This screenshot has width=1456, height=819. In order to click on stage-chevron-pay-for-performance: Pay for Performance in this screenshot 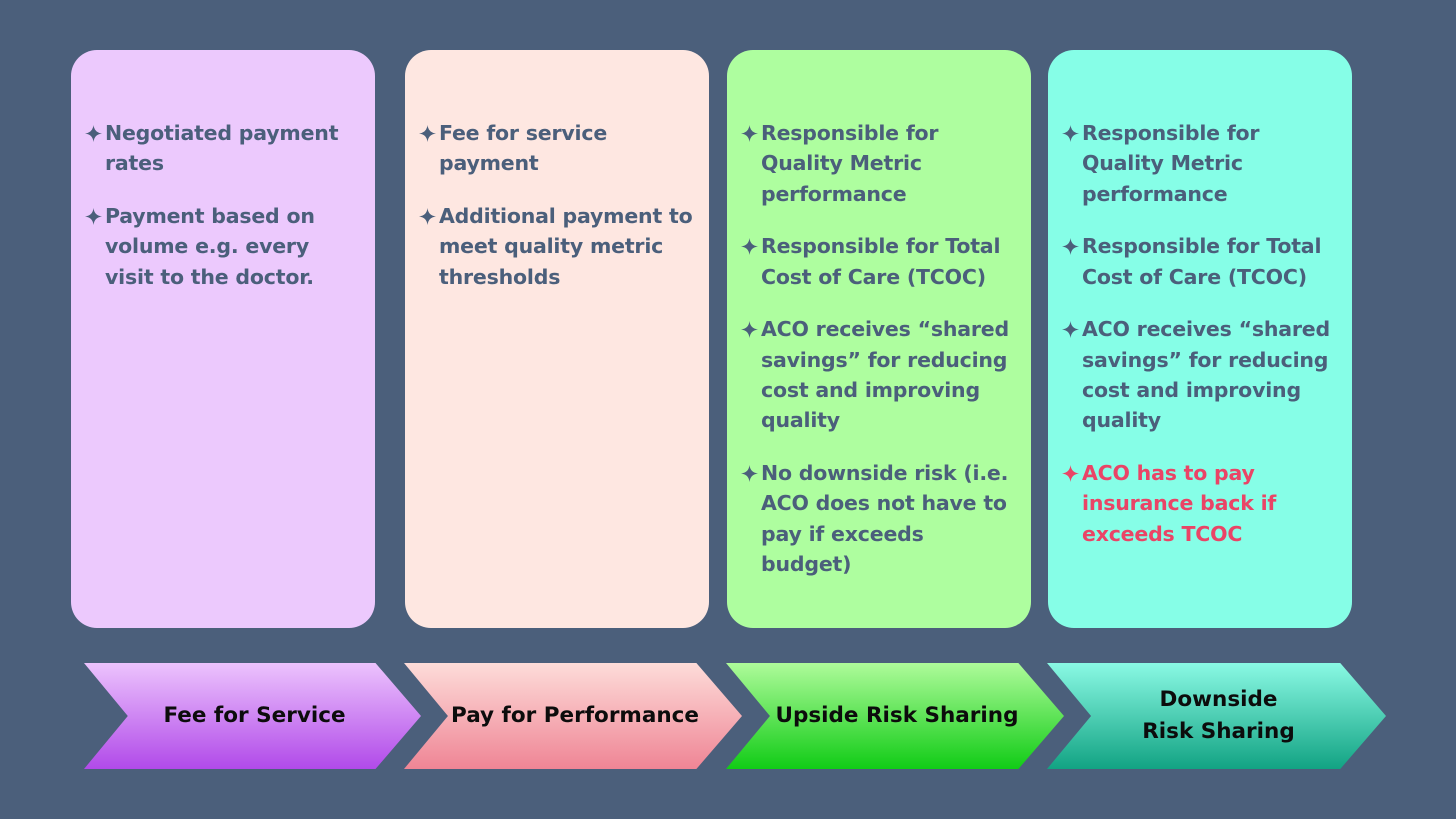, I will do `click(573, 716)`.